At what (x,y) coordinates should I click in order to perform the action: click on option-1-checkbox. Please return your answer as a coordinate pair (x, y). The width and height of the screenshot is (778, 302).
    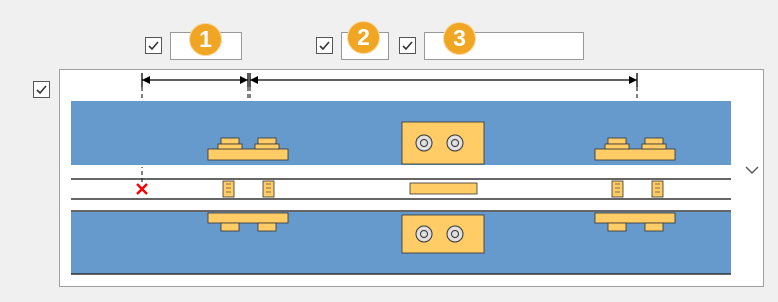
    Looking at the image, I should click on (153, 45).